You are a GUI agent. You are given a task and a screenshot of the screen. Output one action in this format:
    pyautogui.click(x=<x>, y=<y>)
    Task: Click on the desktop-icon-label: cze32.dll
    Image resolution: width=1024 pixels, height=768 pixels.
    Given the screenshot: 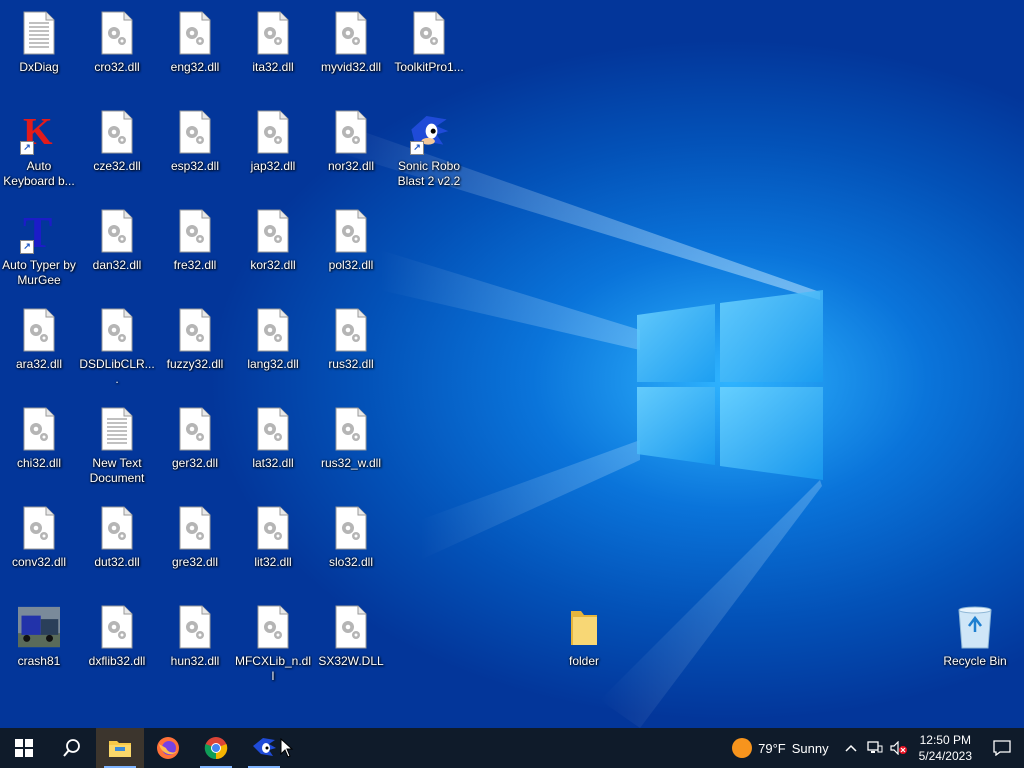 What is the action you would take?
    pyautogui.click(x=117, y=166)
    